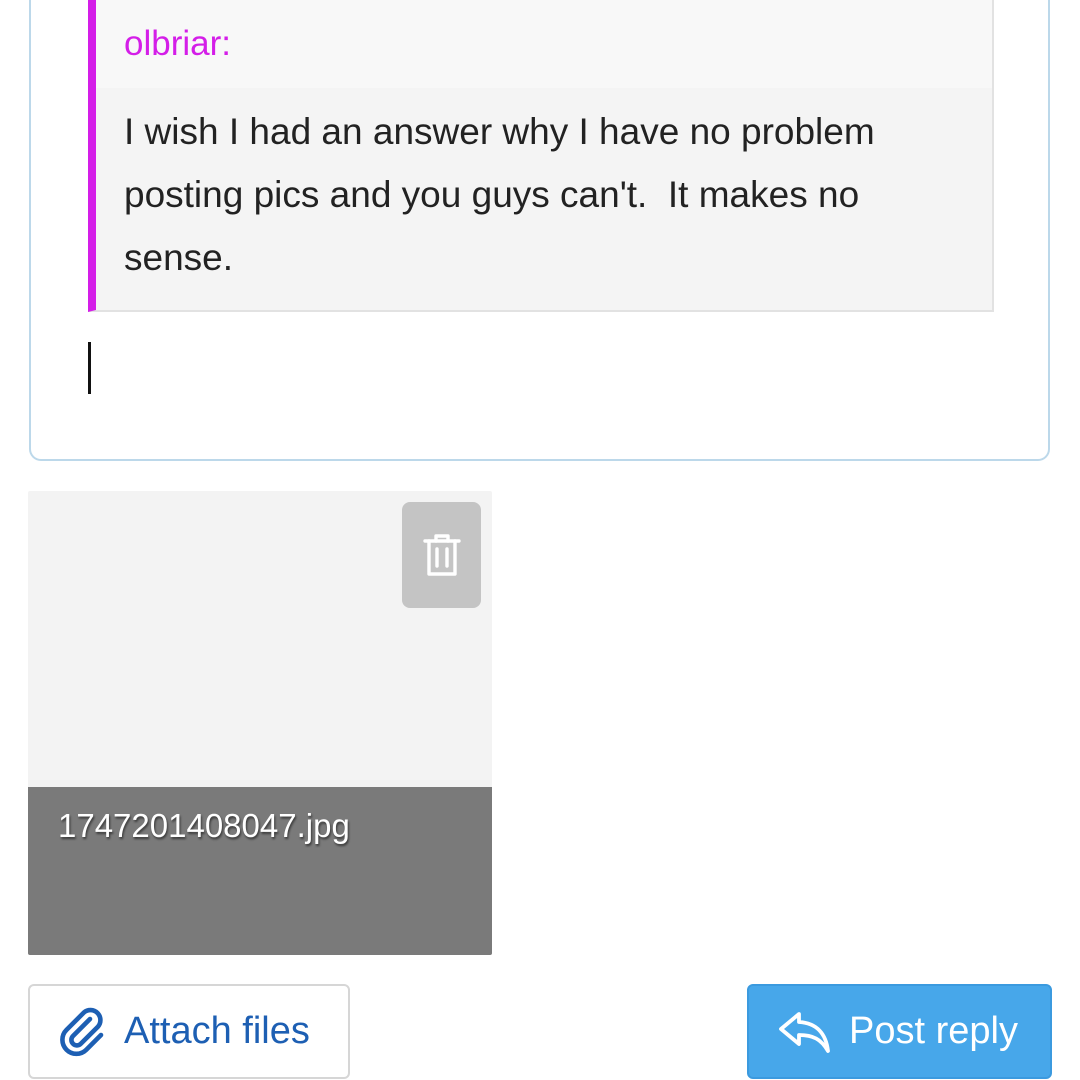  Describe the element at coordinates (89, 368) in the screenshot. I see `text-cursor` at that location.